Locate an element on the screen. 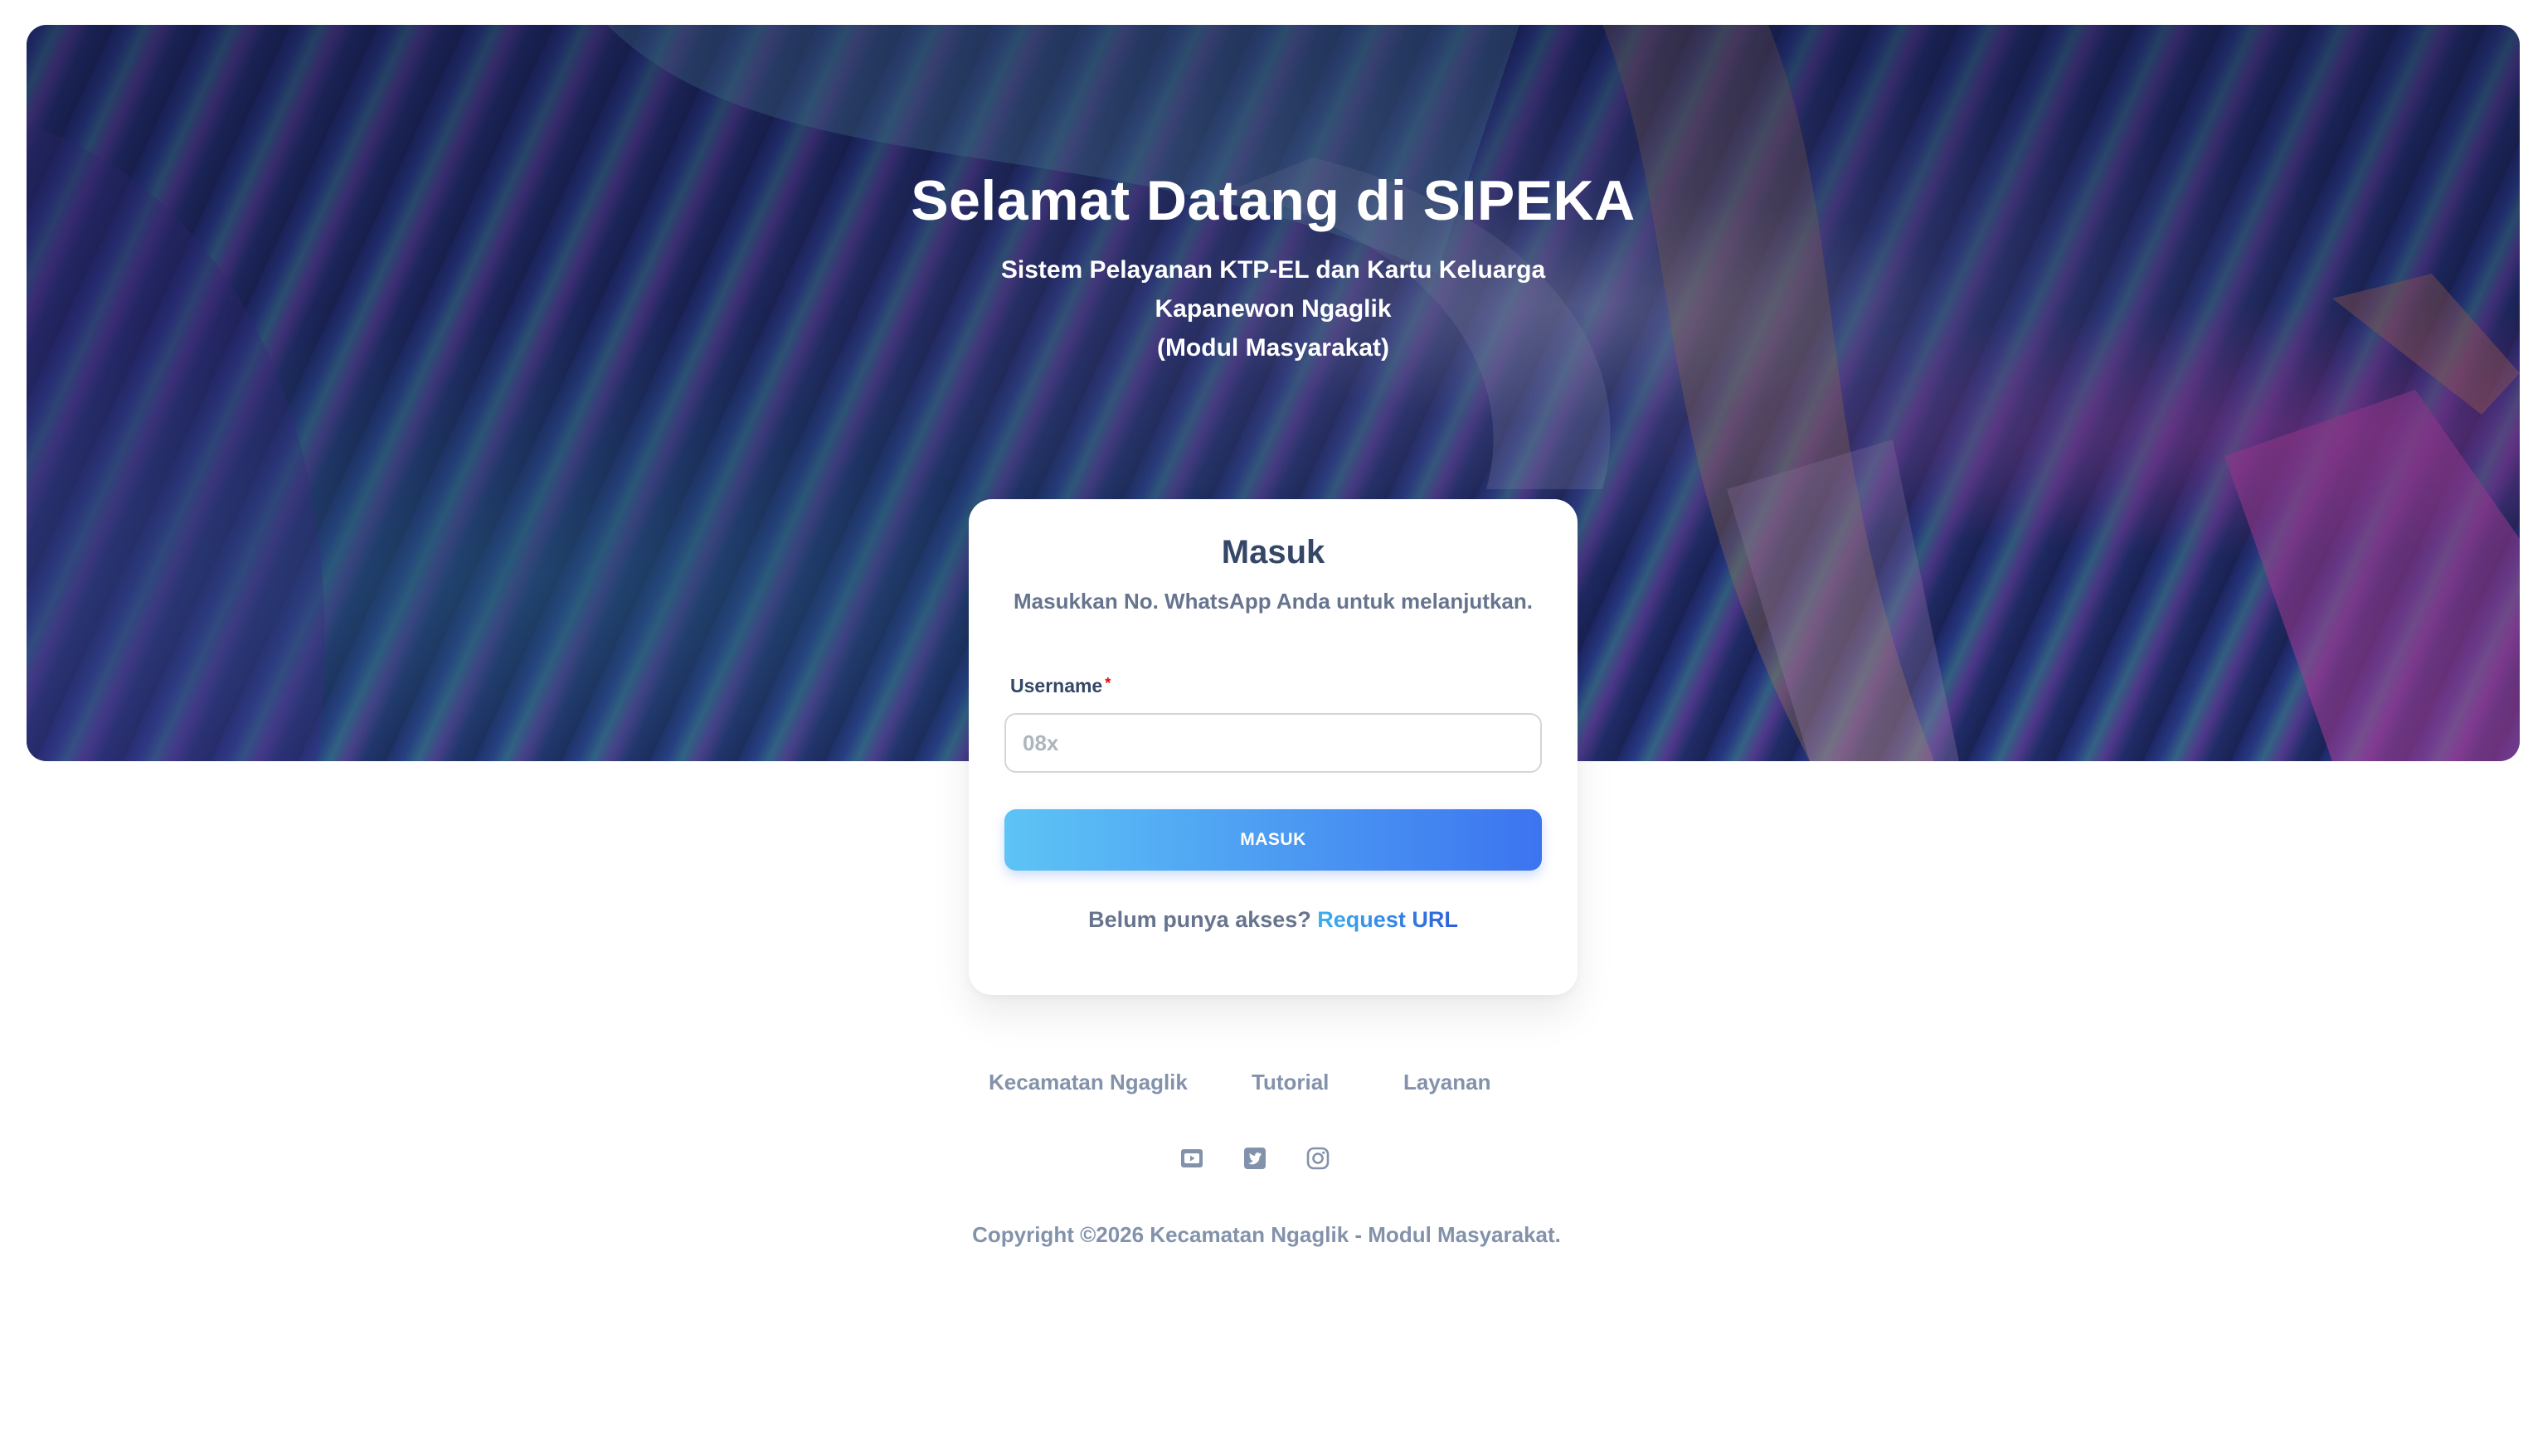 The height and width of the screenshot is (1456, 2533). footer-nav: Kecamatan Ngaglik Tutorial Layanan is located at coordinates (1266, 1084).